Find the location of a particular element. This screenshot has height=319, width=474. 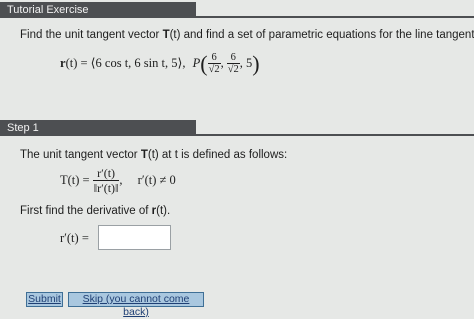

derivative-answer-input is located at coordinates (134, 237).